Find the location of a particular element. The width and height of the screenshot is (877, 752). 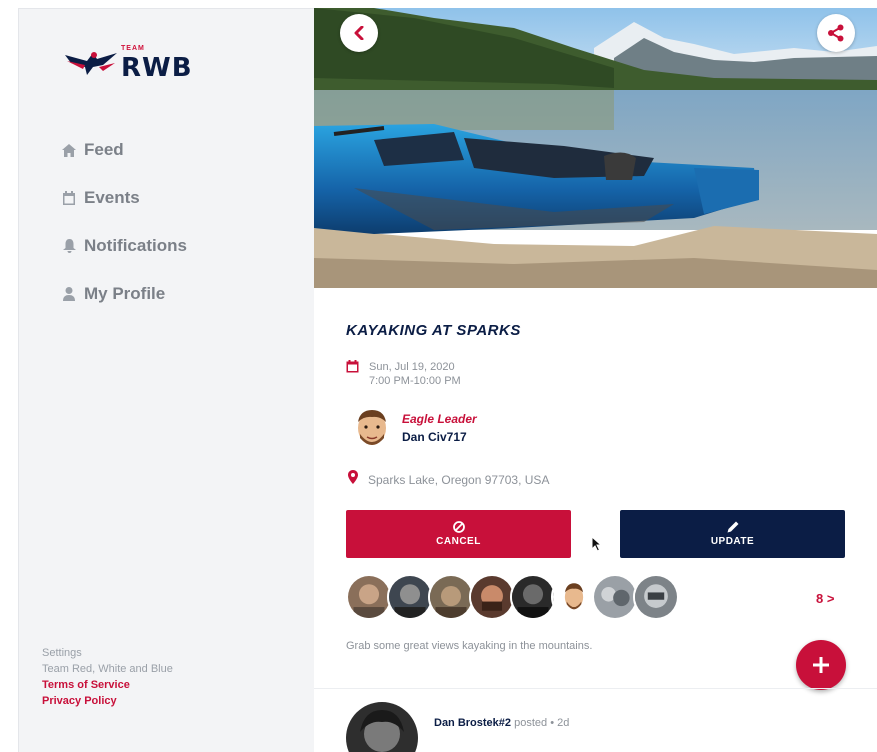

logo-rwb-text: RWB is located at coordinates (157, 68).